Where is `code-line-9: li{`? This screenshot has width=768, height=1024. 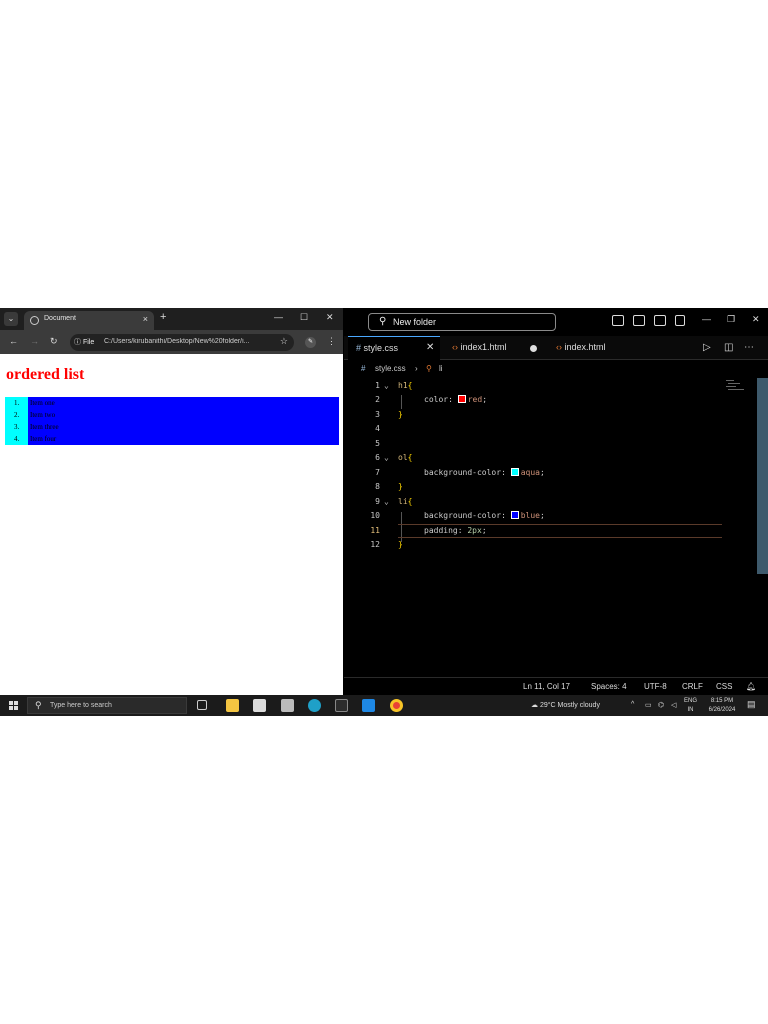 code-line-9: li{ is located at coordinates (405, 501).